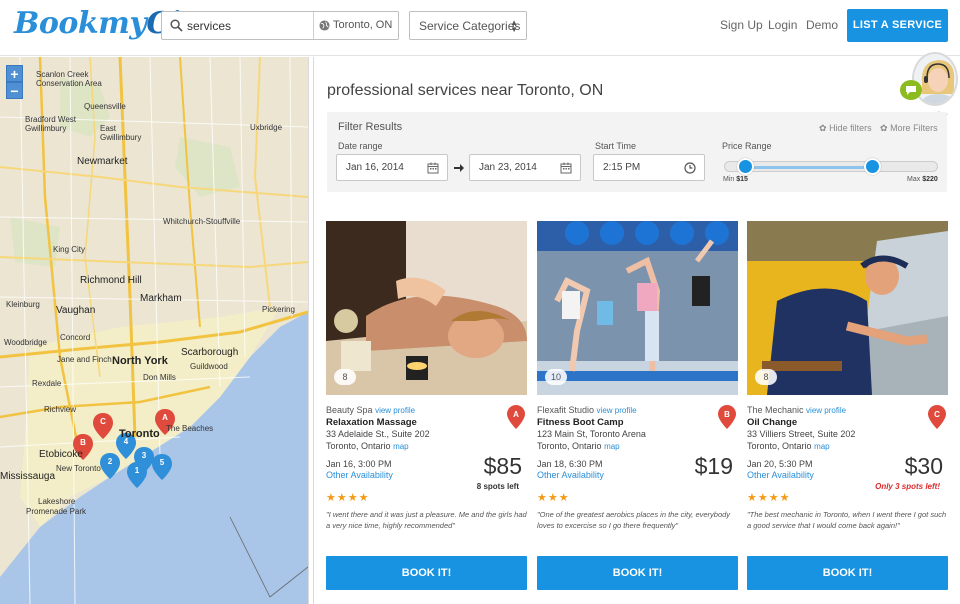 The image size is (960, 604). Describe the element at coordinates (622, 167) in the screenshot. I see `start-time-value: 2:15 PM` at that location.